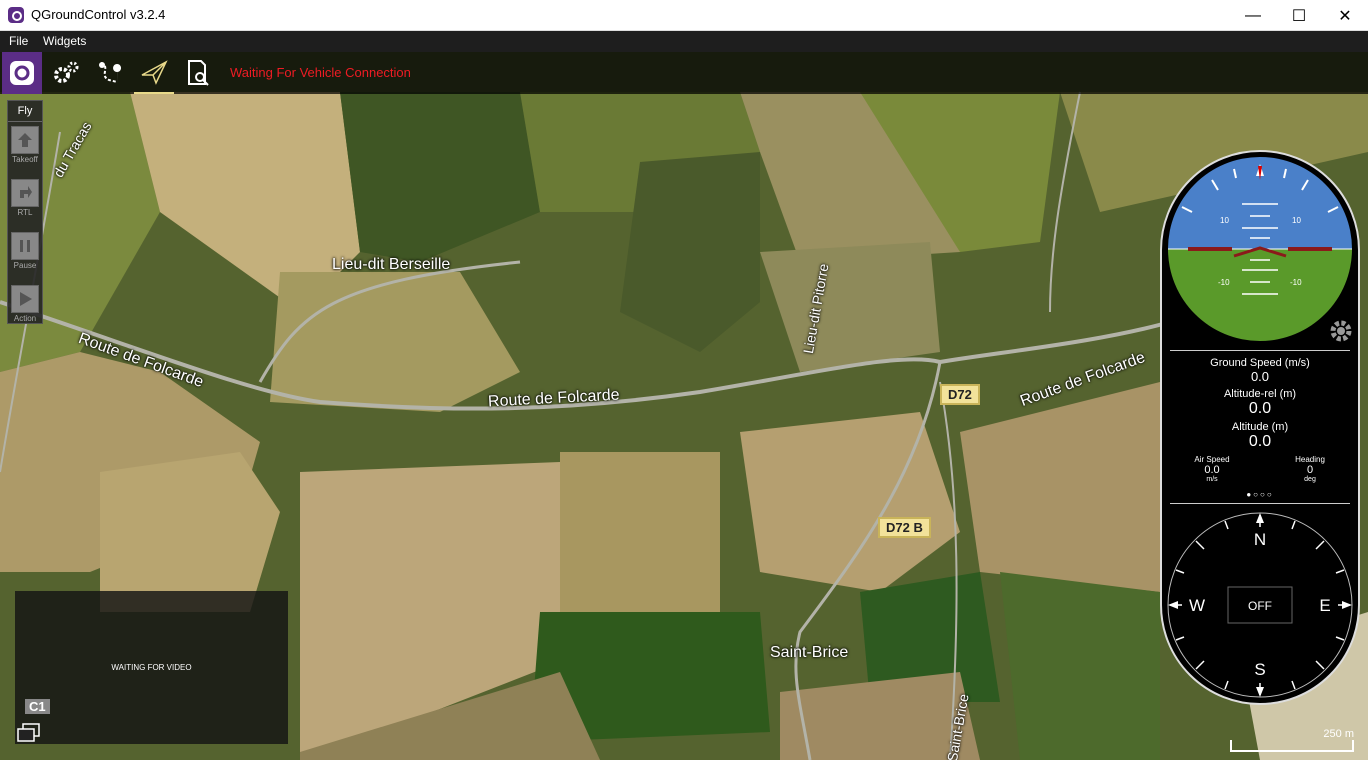 This screenshot has width=1368, height=760. I want to click on altitude-label: Altitude (m), so click(1260, 427).